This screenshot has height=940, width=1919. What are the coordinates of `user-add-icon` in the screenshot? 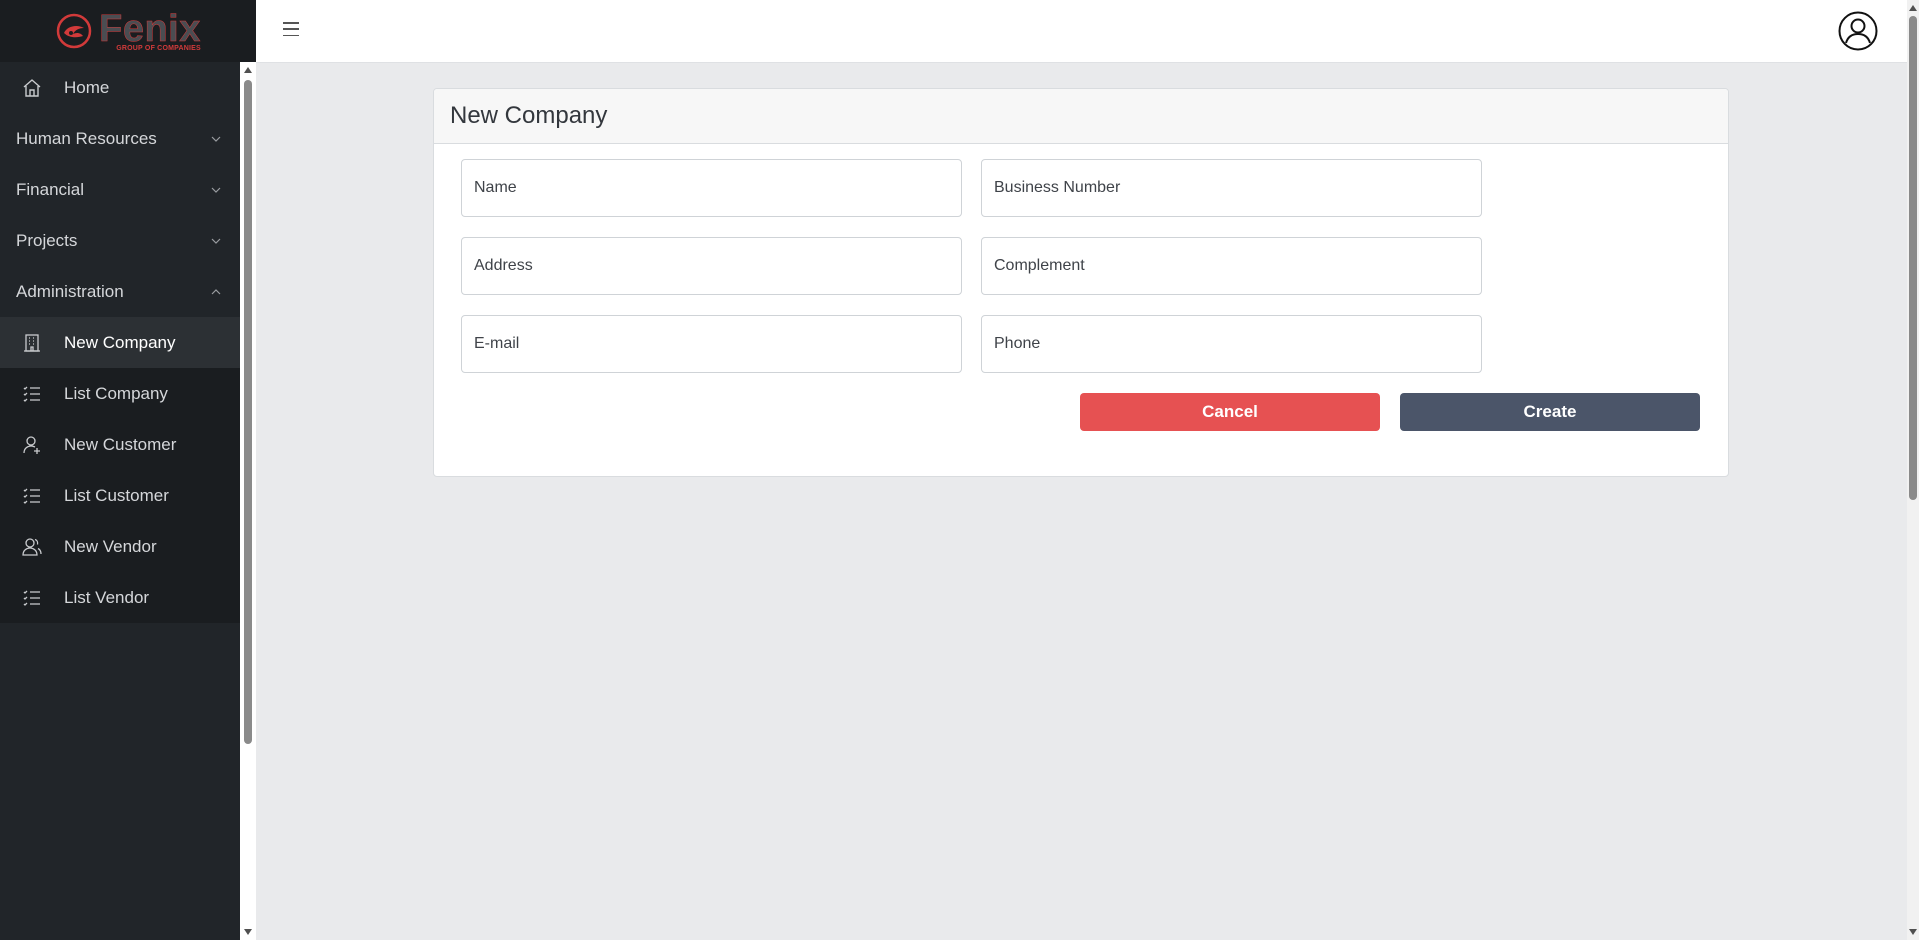 It's located at (32, 445).